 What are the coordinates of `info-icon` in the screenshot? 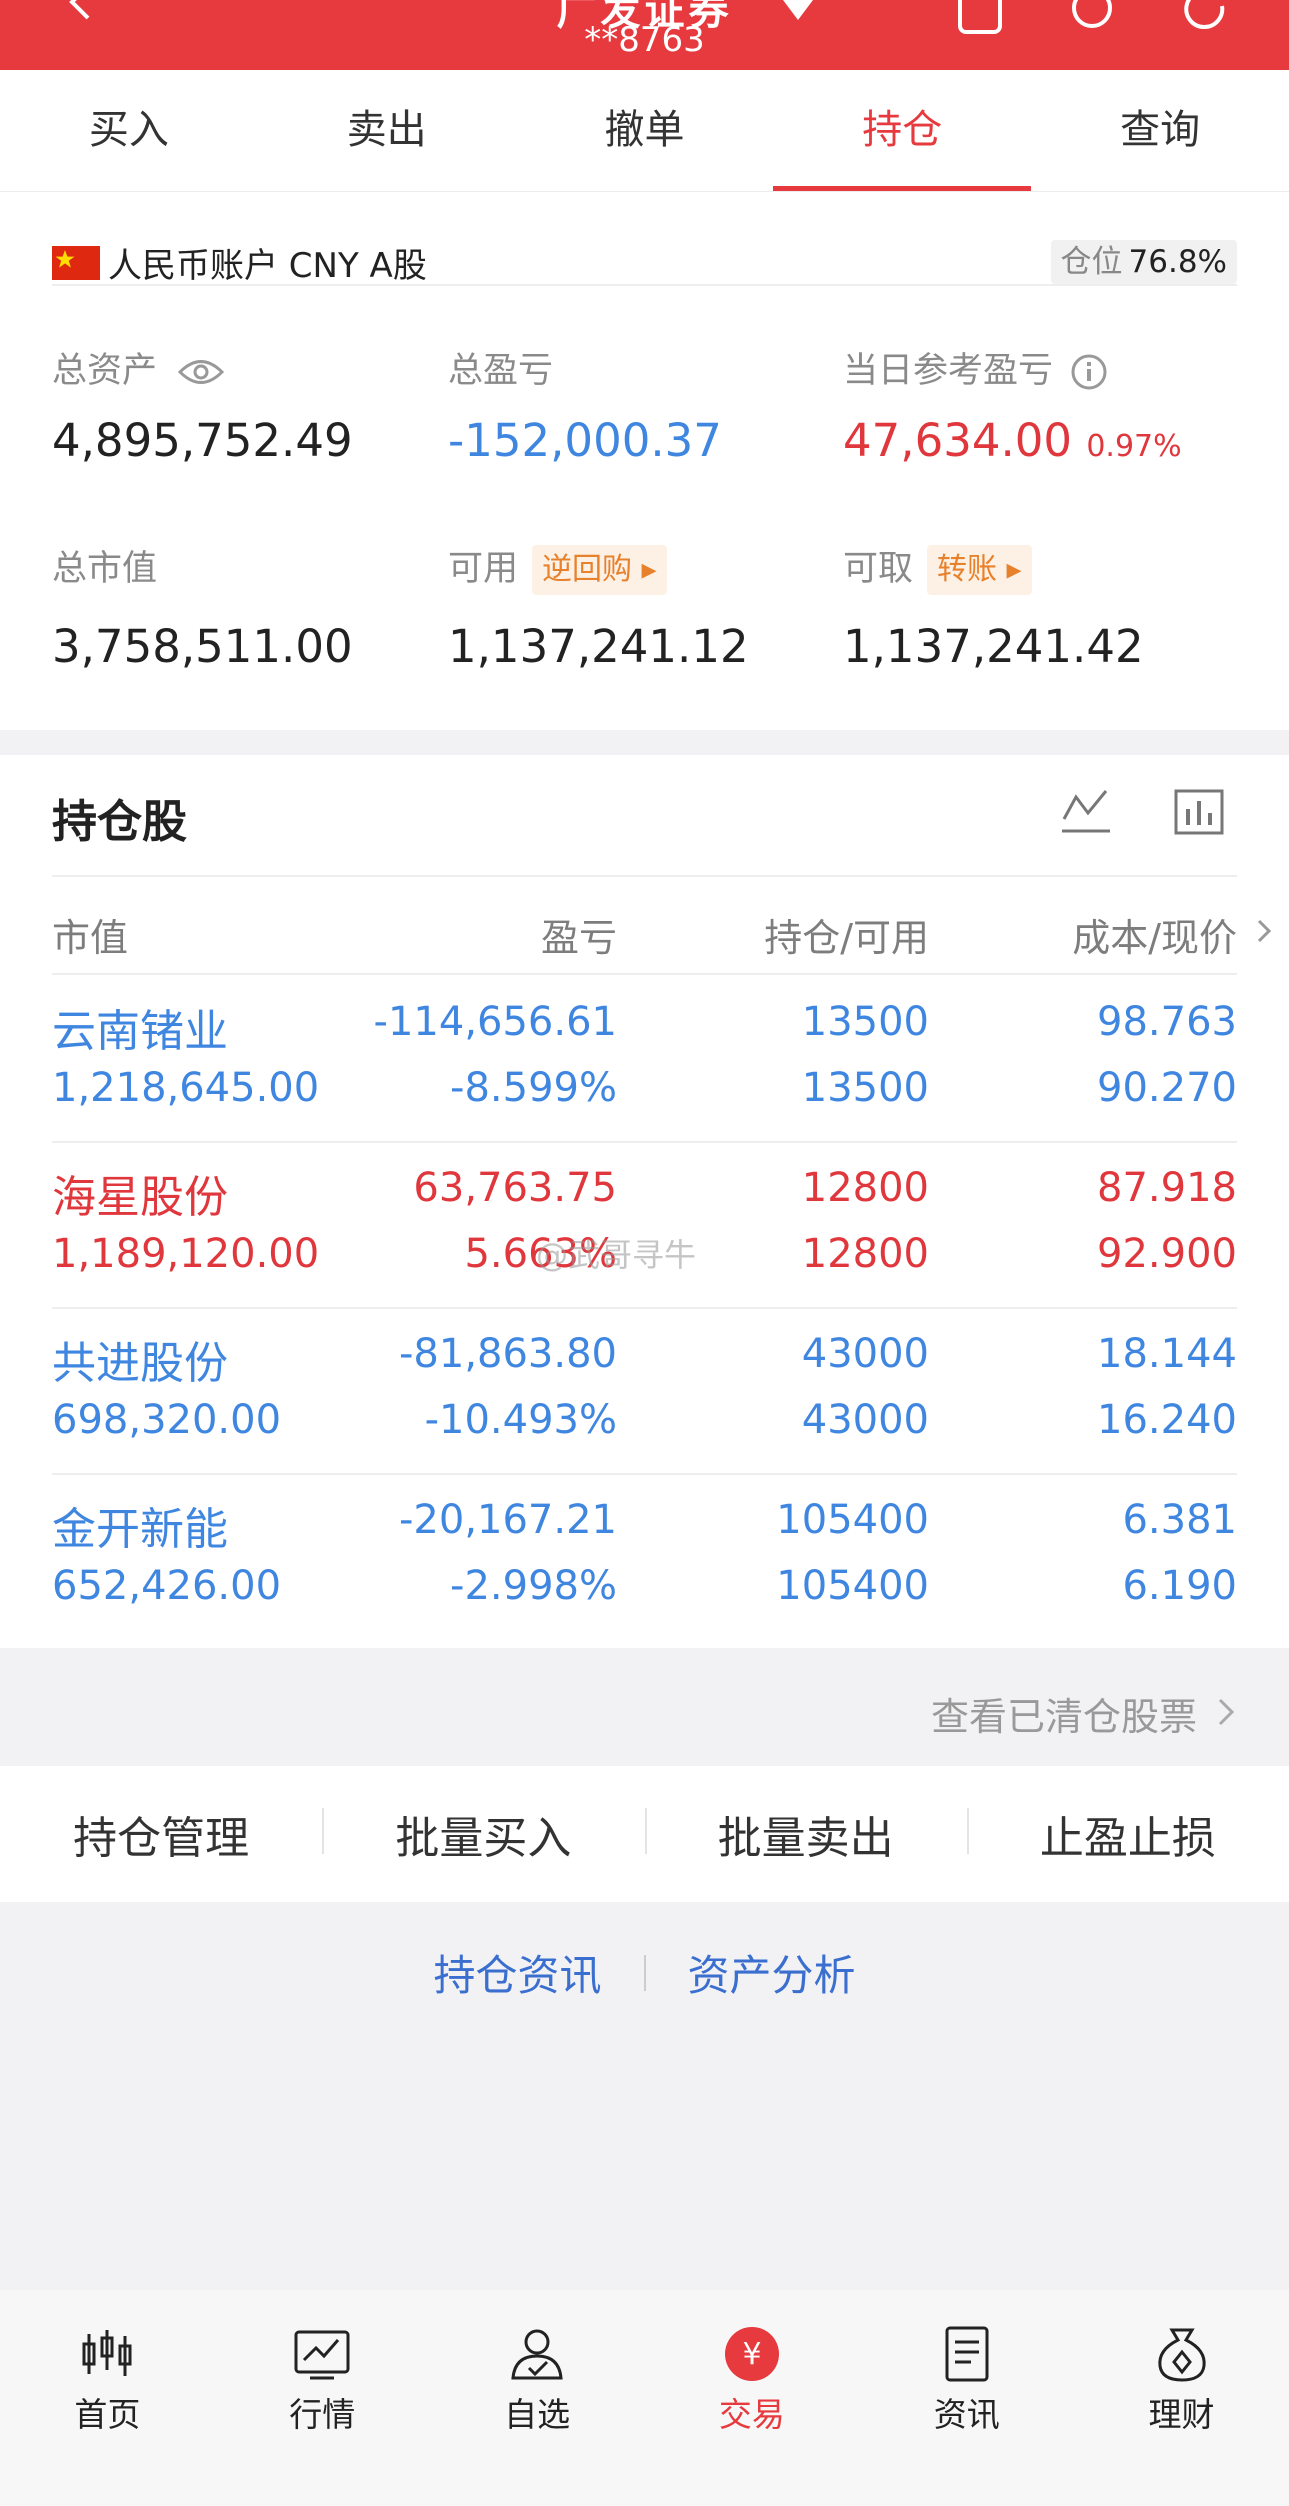 It's located at (1089, 372).